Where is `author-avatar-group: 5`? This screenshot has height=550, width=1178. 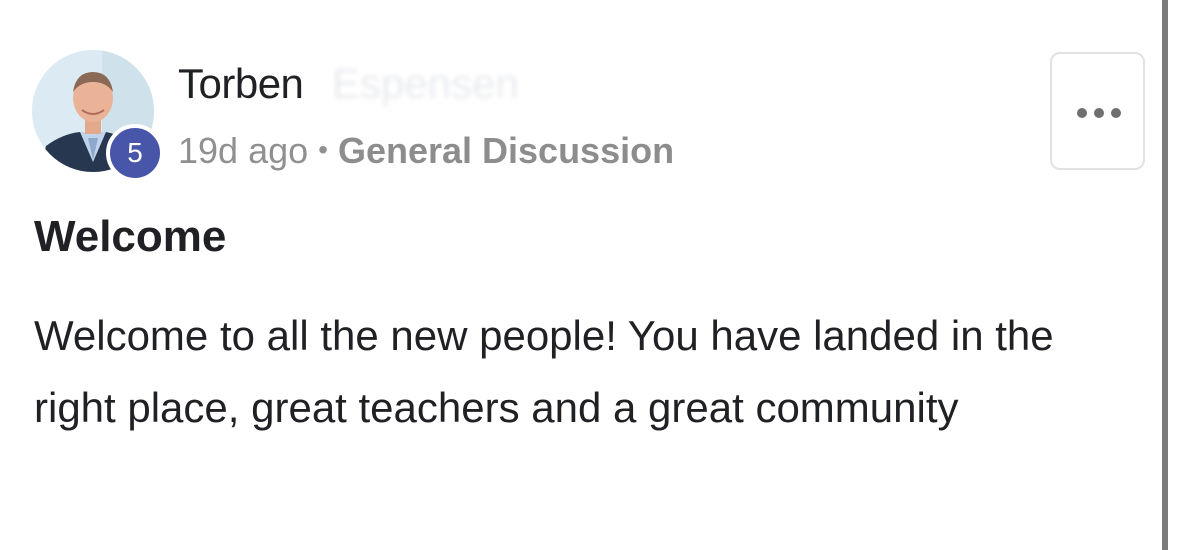 author-avatar-group: 5 is located at coordinates (98, 116).